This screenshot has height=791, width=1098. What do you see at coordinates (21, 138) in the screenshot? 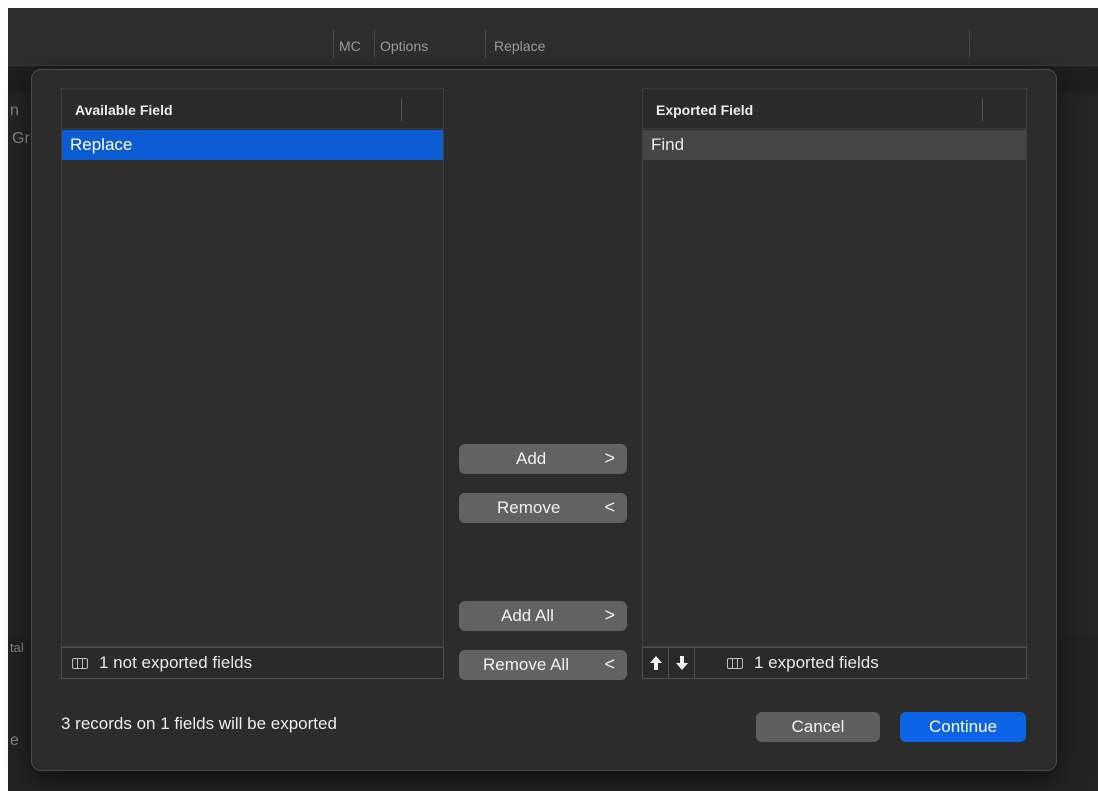
I see `background-text-fragment: Gr` at bounding box center [21, 138].